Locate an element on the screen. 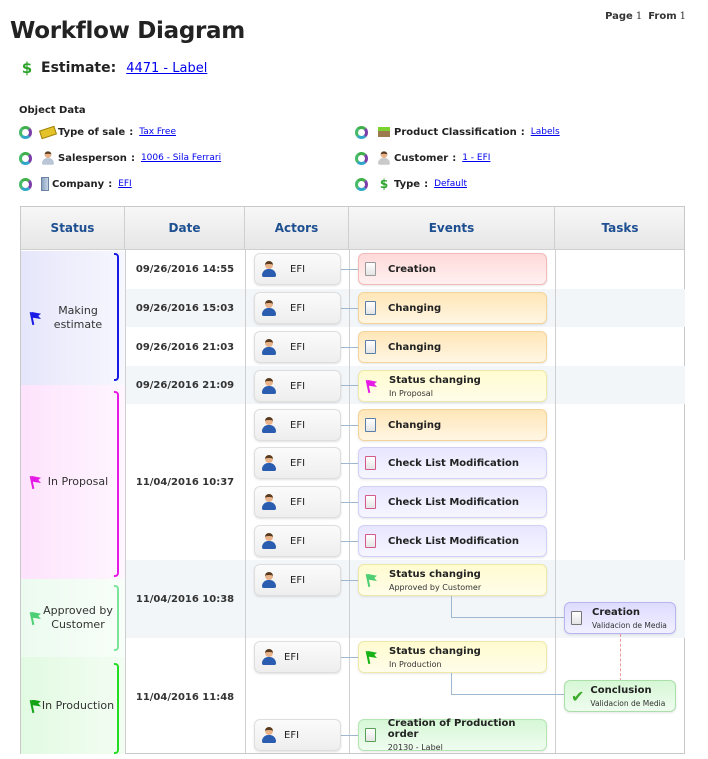 The width and height of the screenshot is (708, 759). customer-link: 1 - EFI is located at coordinates (476, 158).